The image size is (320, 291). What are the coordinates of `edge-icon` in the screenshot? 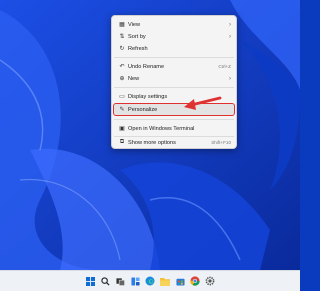 It's located at (150, 281).